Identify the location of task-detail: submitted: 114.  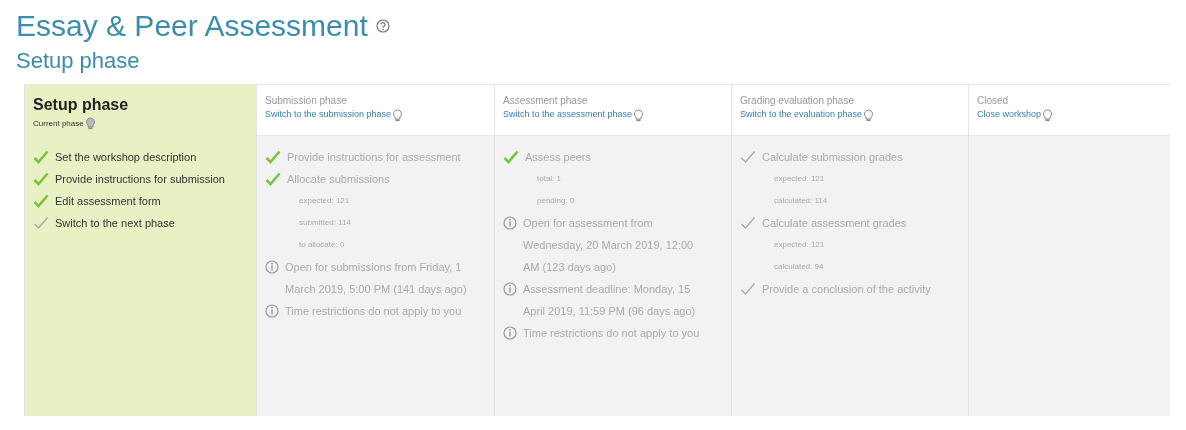
(325, 223).